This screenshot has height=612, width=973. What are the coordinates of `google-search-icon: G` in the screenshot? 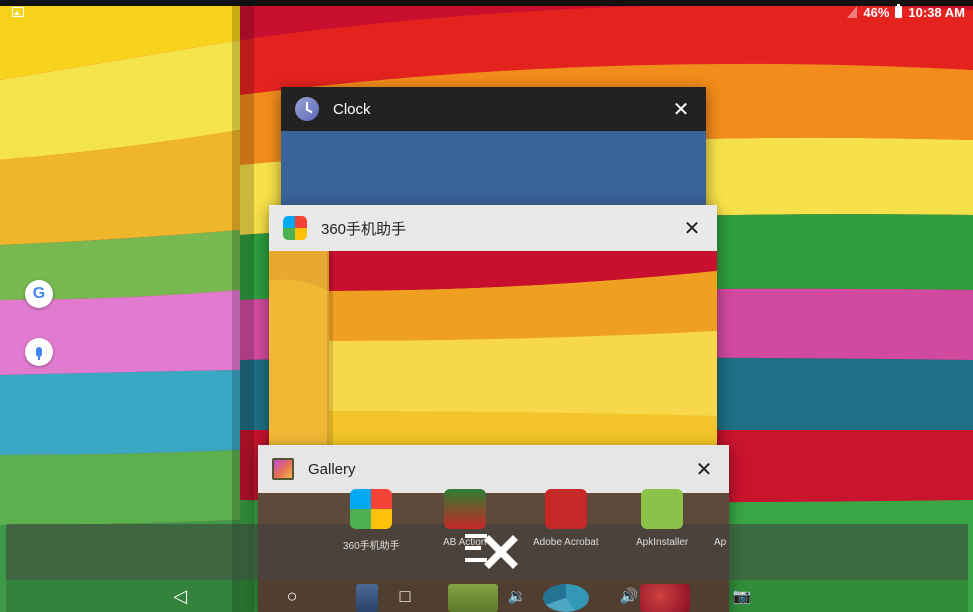 It's located at (39, 294).